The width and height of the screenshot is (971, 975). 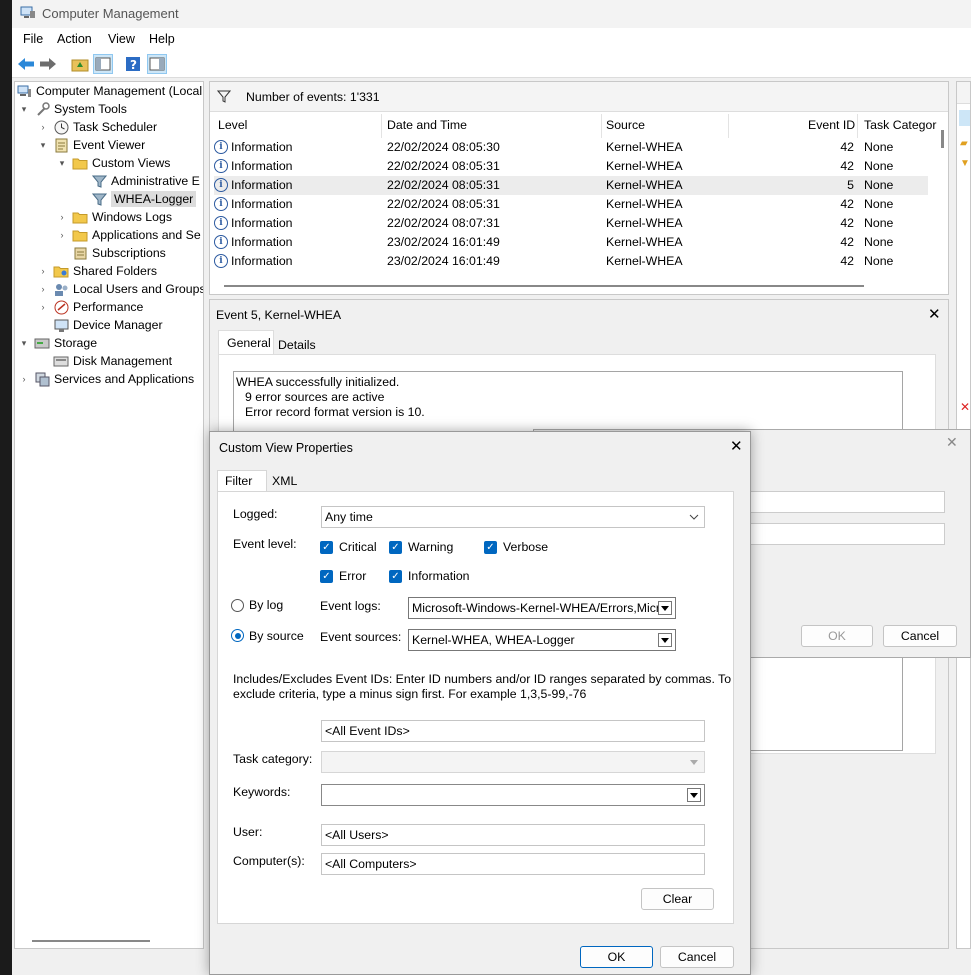 I want to click on help-icon: ?, so click(x=133, y=64).